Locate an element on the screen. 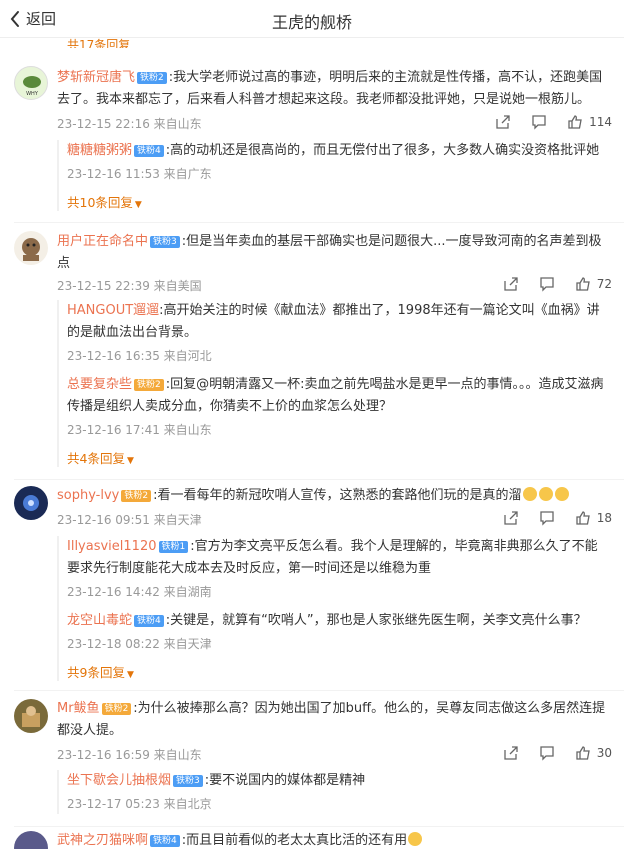  comment-username: Mr鲅鱼 is located at coordinates (78, 708).